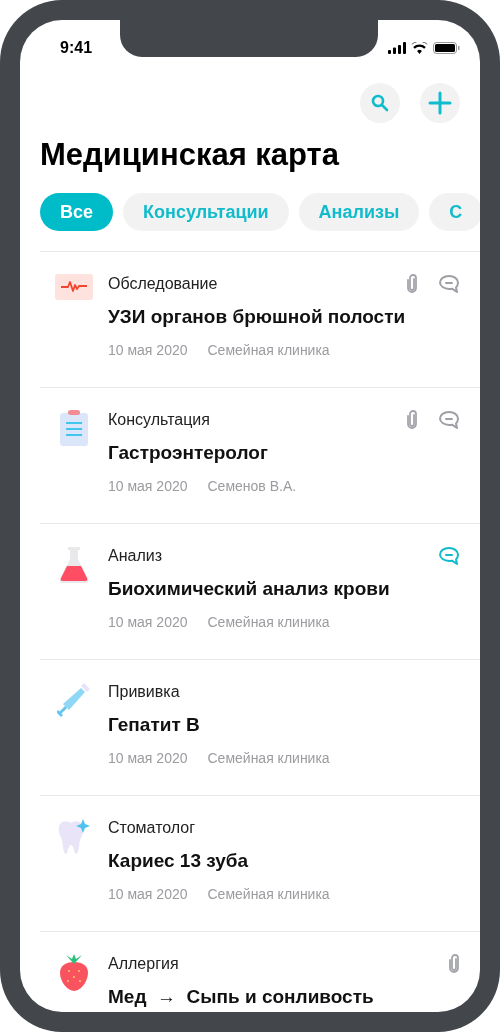 This screenshot has width=500, height=1032. I want to click on record-title: Мед → Сыпь и сонливость, so click(294, 997).